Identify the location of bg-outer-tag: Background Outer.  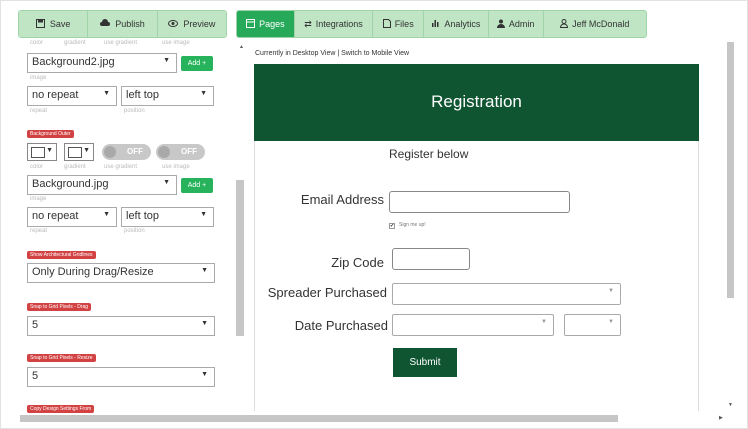
(50, 134).